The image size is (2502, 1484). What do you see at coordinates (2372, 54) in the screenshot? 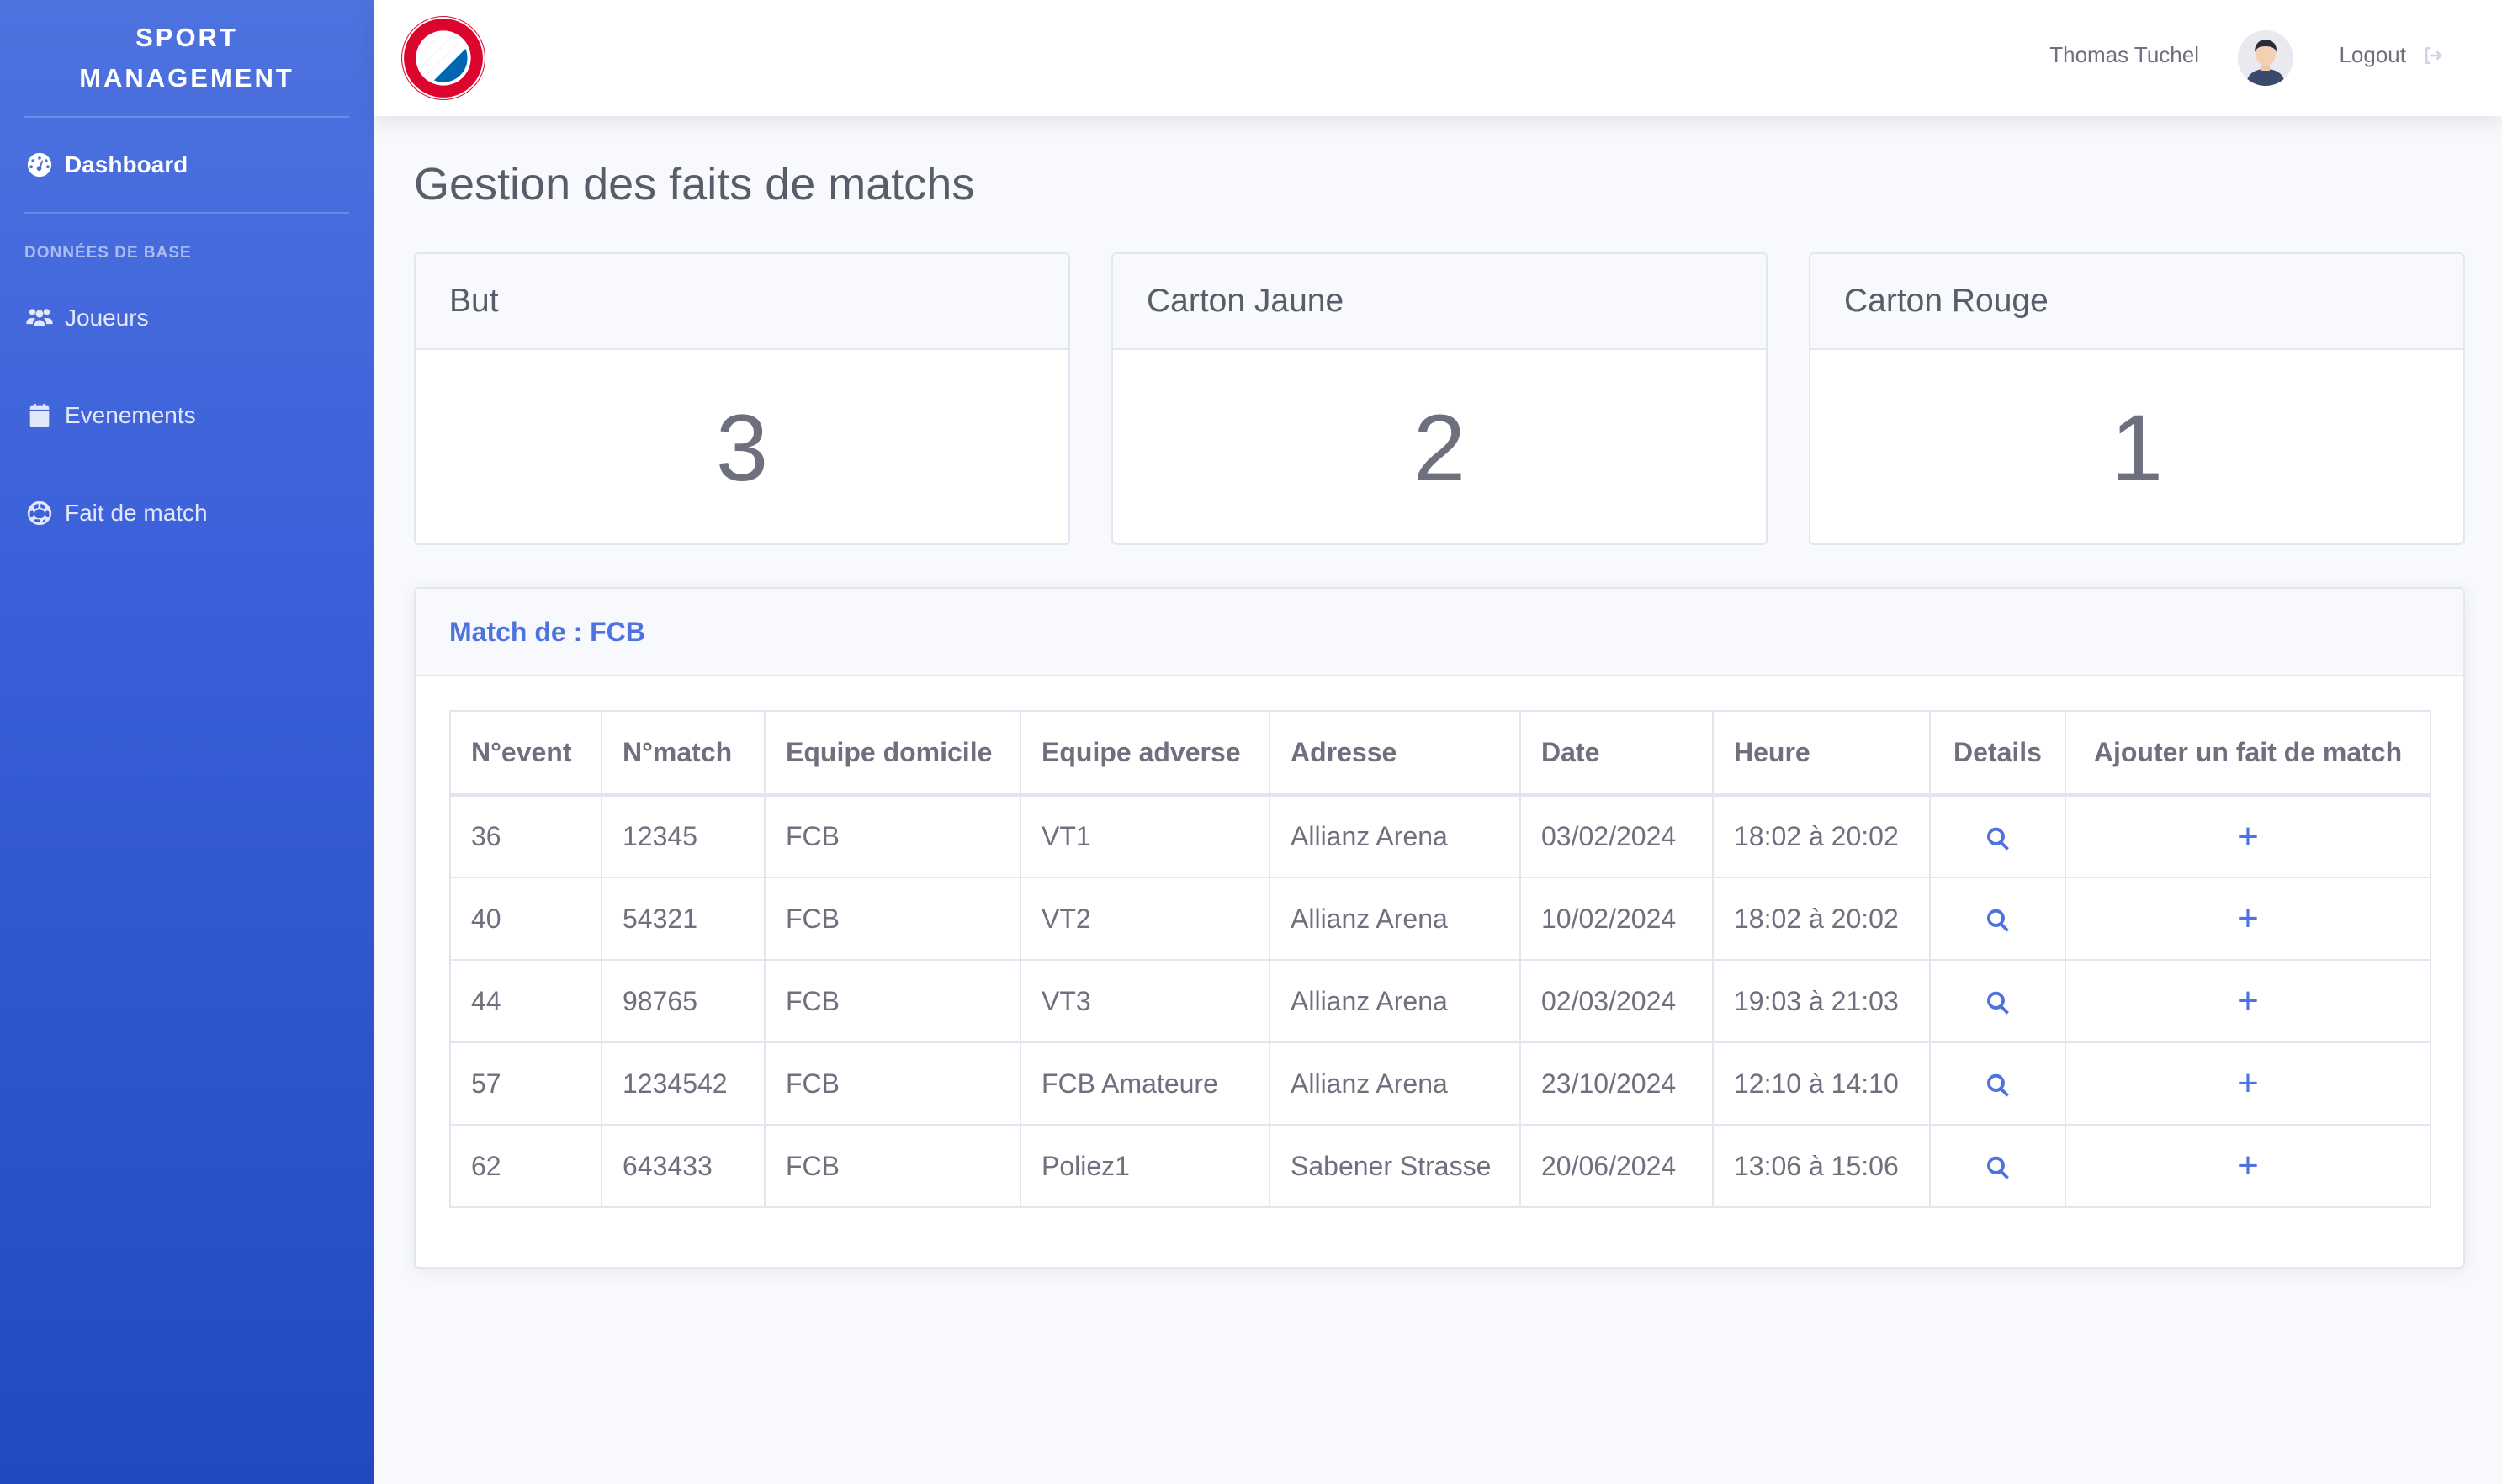
I see `logout-label: Logout` at bounding box center [2372, 54].